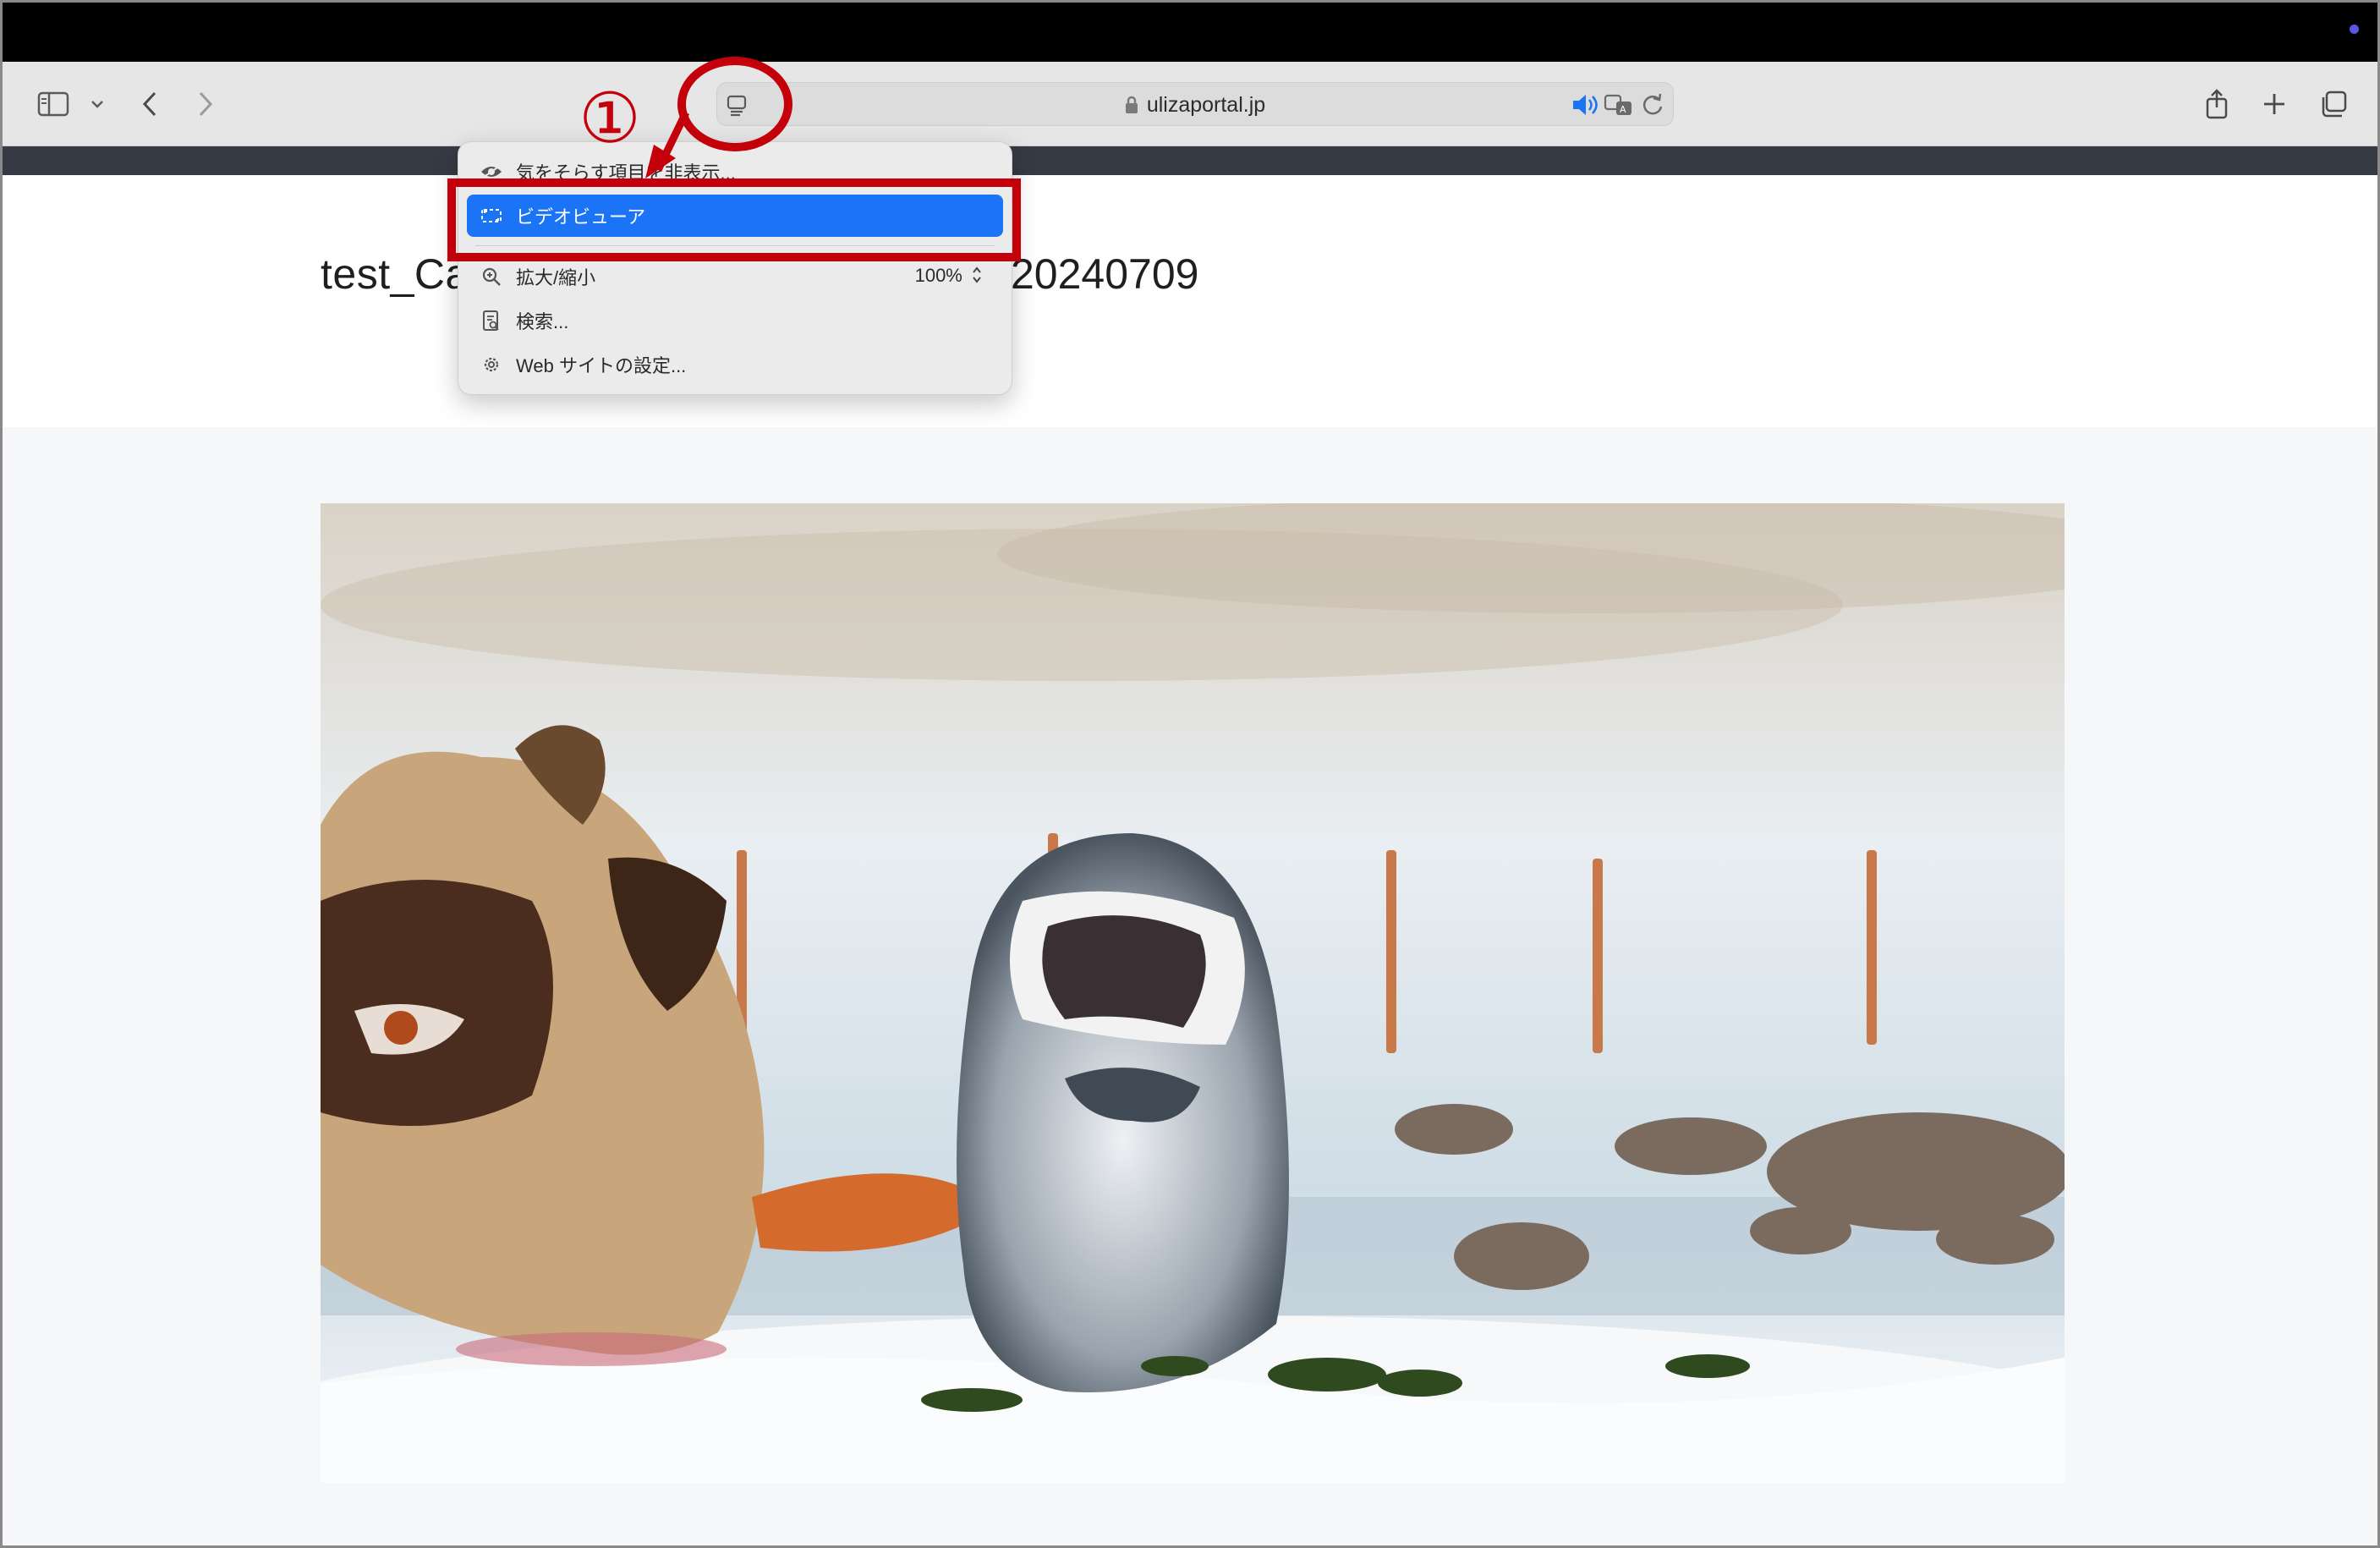 The width and height of the screenshot is (2380, 1548). Describe the element at coordinates (735, 277) in the screenshot. I see `menu-item-zoom: 拡大/縮小 100%` at that location.